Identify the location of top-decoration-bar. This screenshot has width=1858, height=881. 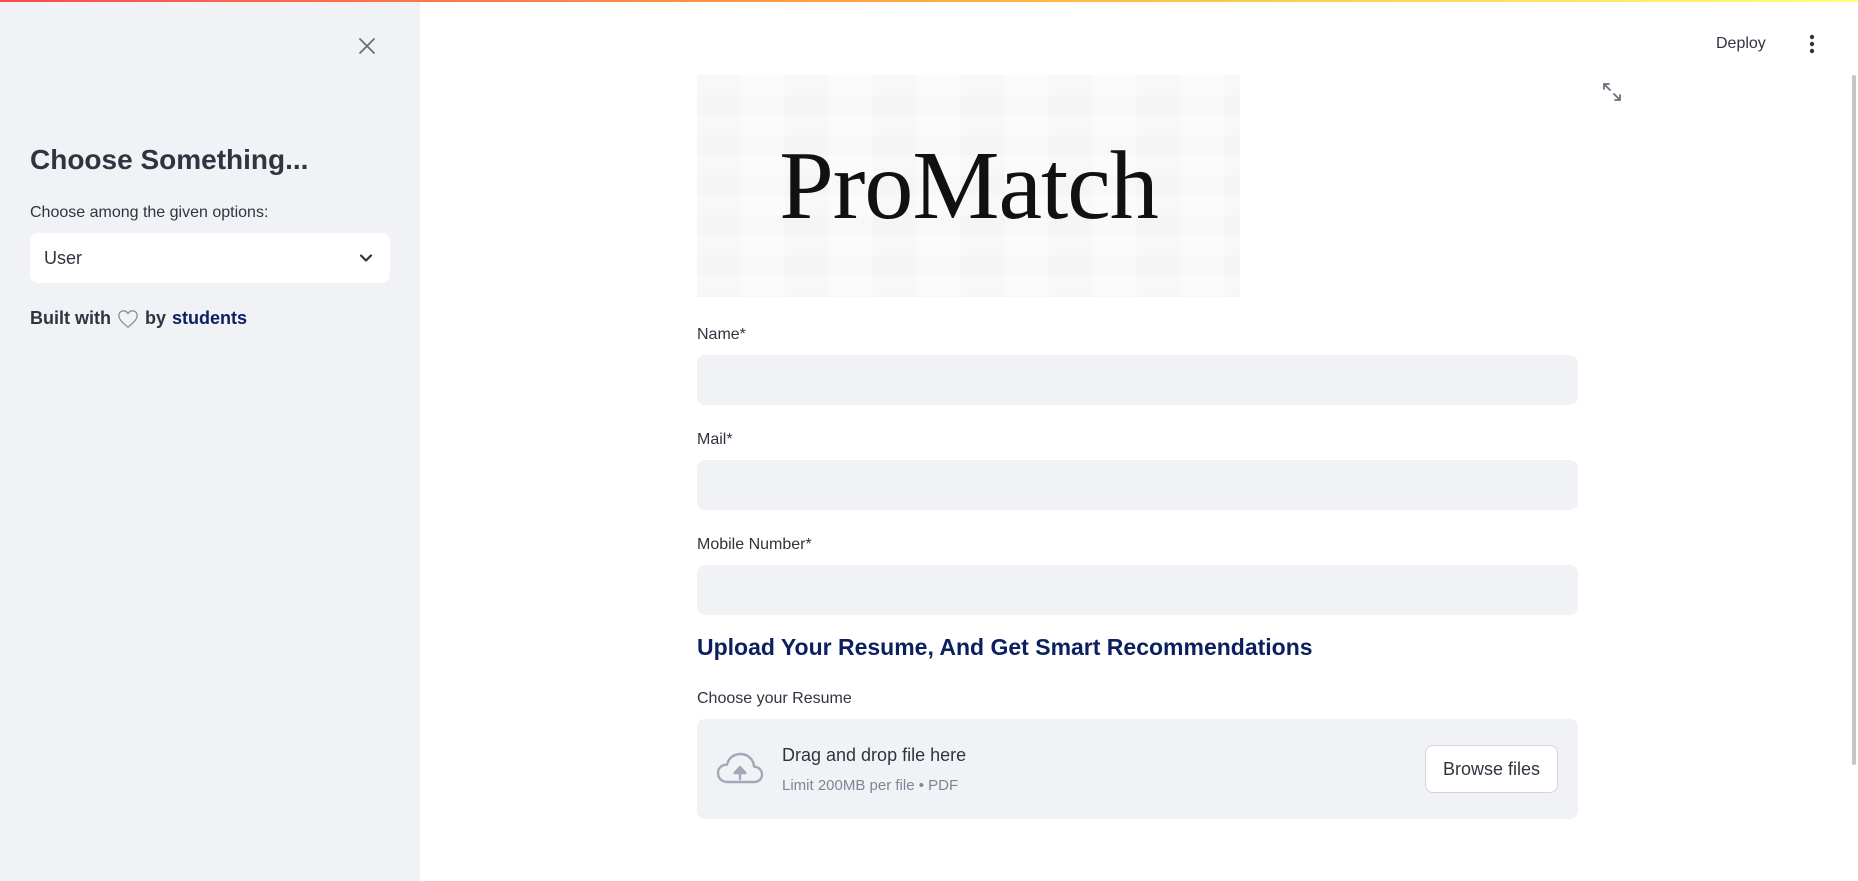
(929, 1).